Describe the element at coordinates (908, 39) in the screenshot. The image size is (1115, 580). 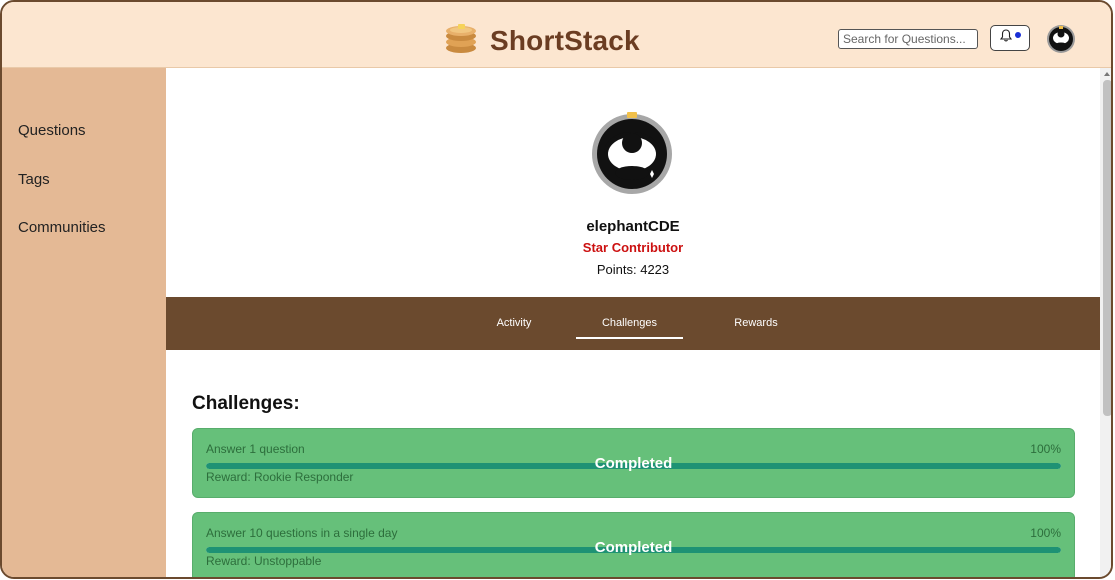
I see `search-input` at that location.